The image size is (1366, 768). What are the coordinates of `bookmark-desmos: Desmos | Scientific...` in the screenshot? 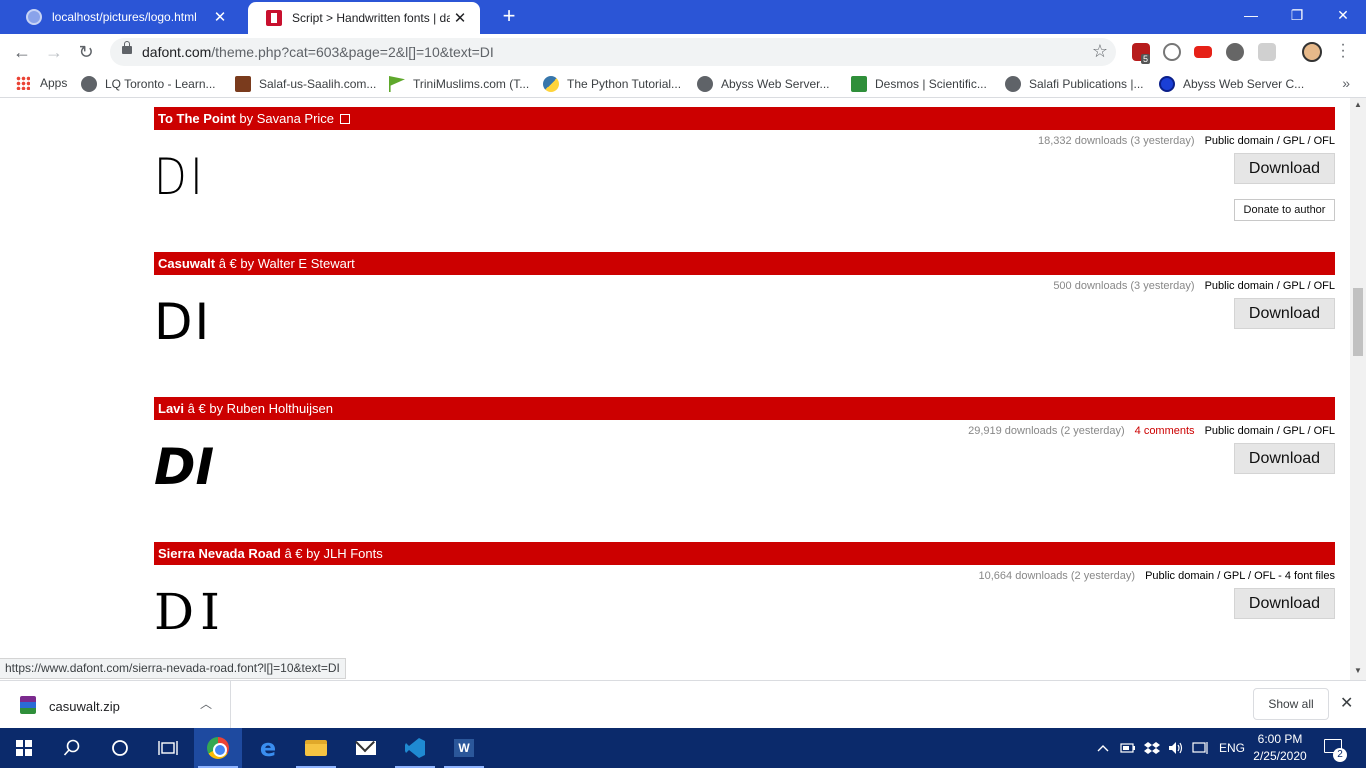 It's located at (919, 84).